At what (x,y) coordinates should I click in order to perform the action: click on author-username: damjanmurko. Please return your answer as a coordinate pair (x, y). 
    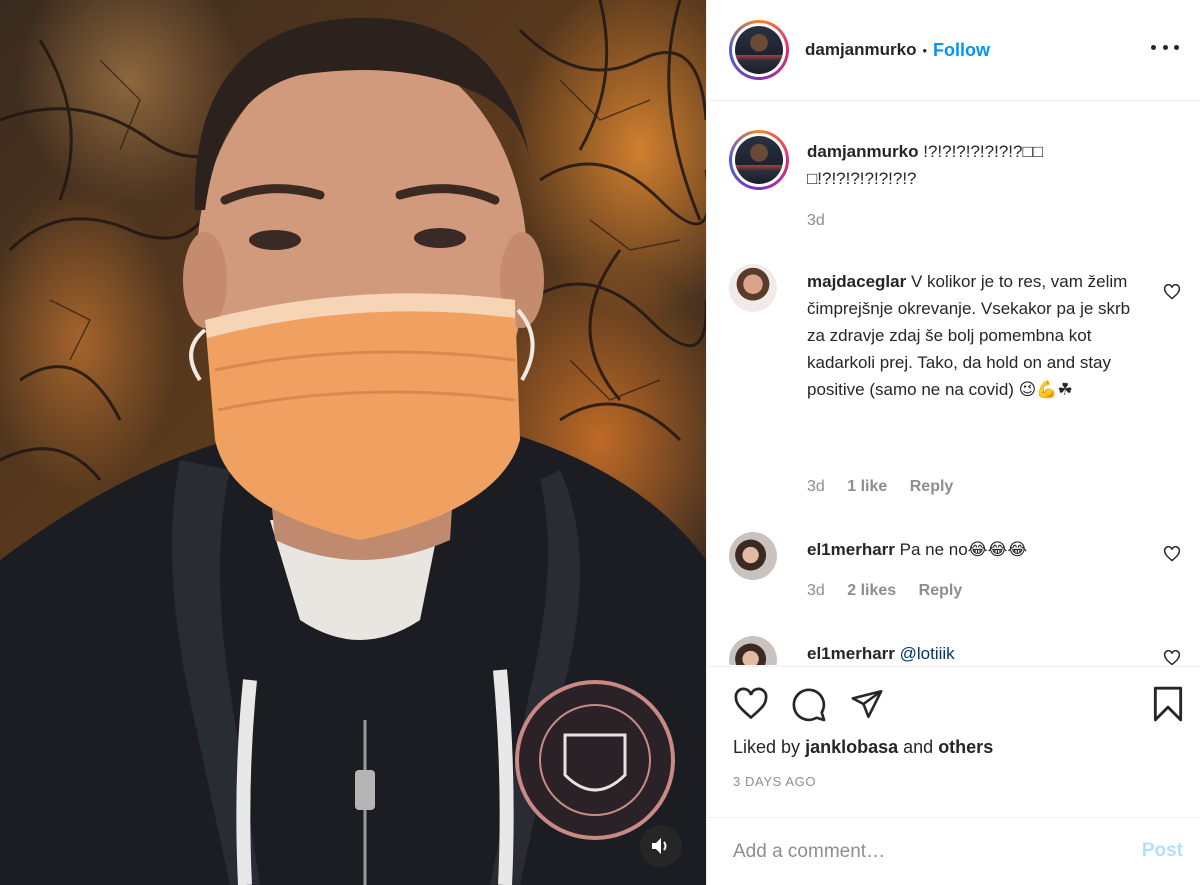
    Looking at the image, I should click on (860, 50).